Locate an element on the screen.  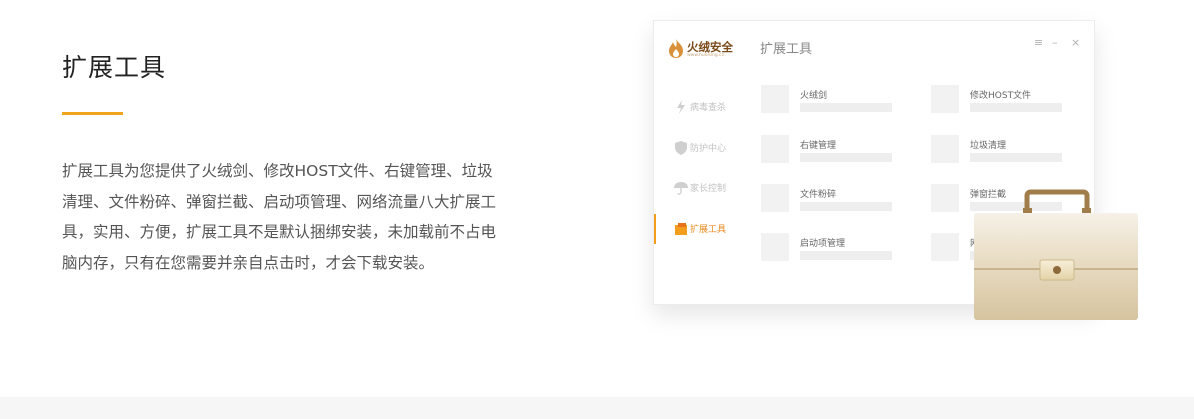
umbrella-icon is located at coordinates (681, 188).